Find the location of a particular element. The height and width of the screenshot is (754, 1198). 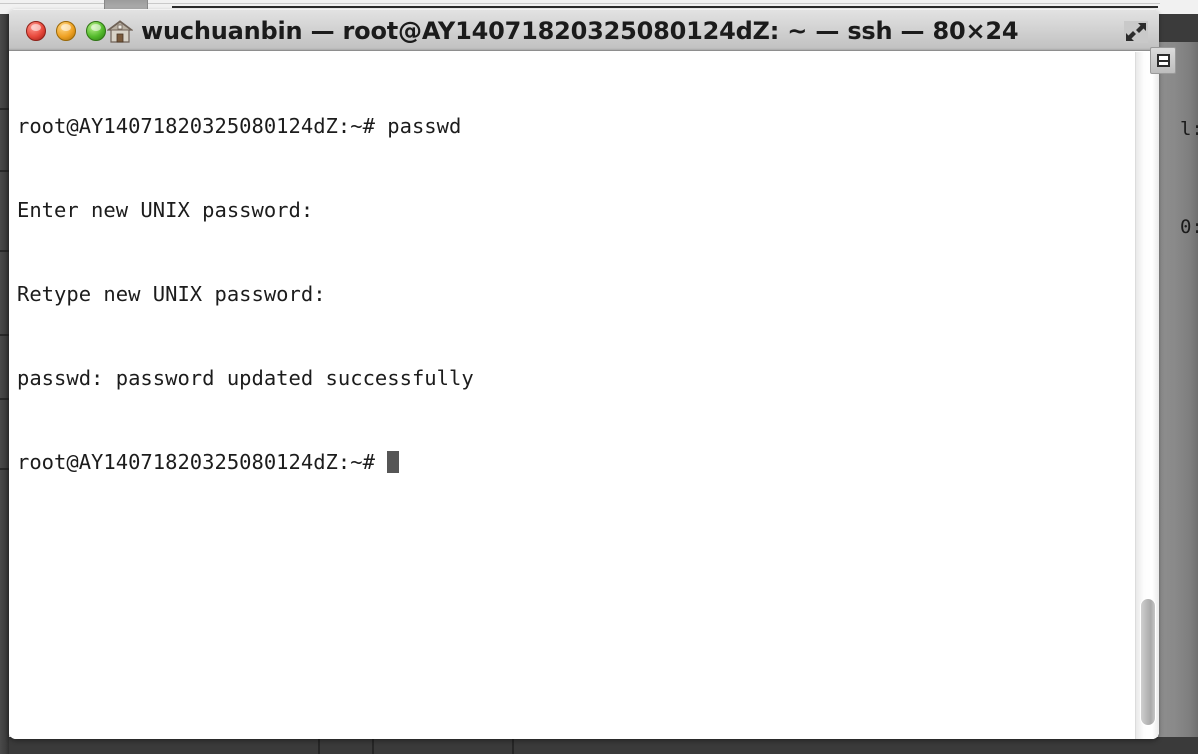

zoom-button is located at coordinates (96, 31).